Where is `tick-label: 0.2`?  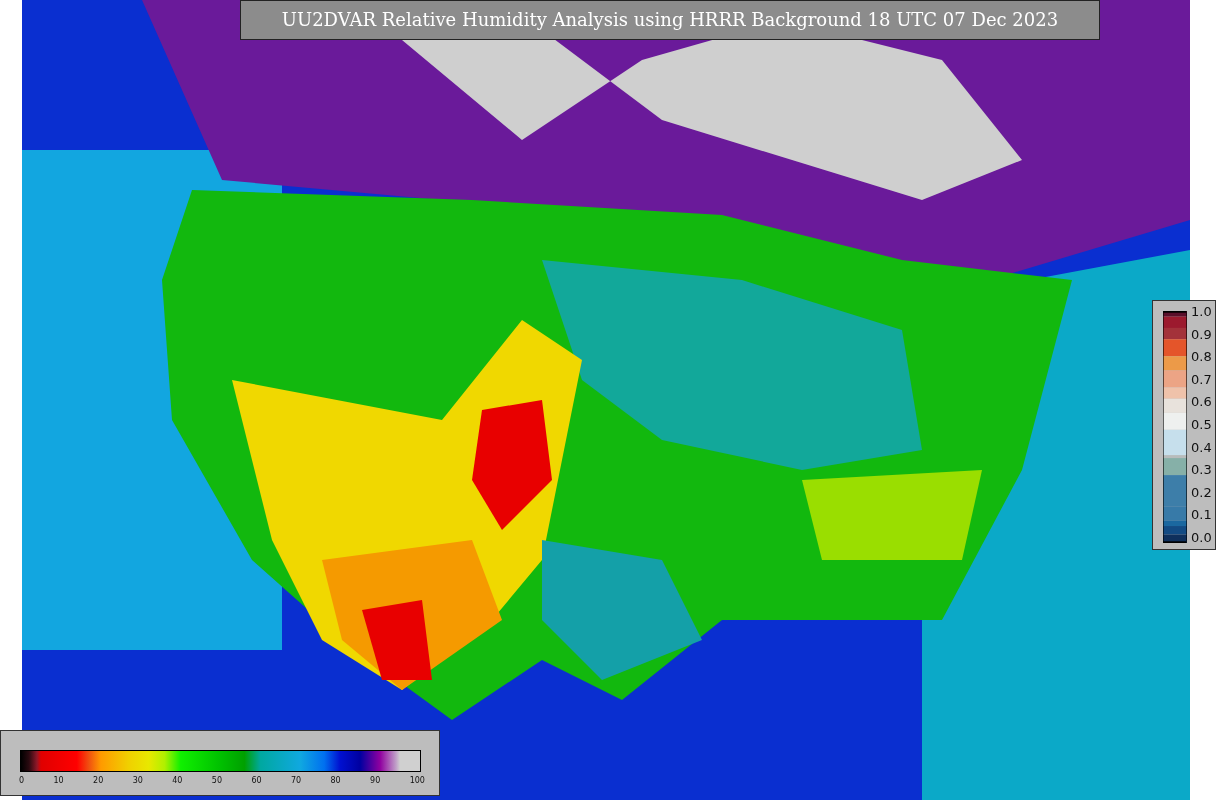 tick-label: 0.2 is located at coordinates (1201, 492).